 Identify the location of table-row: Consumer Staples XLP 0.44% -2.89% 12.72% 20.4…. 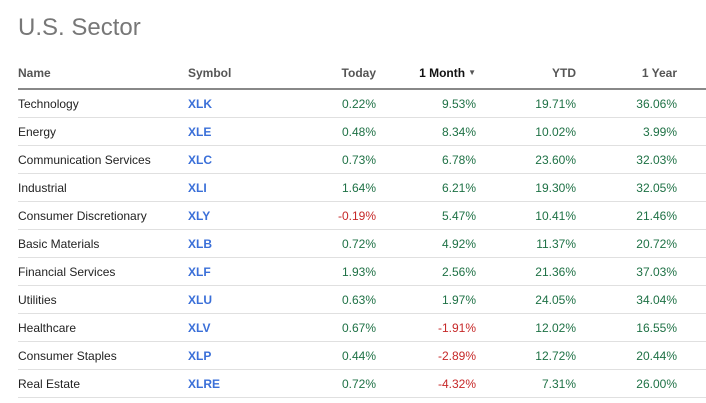
(362, 355).